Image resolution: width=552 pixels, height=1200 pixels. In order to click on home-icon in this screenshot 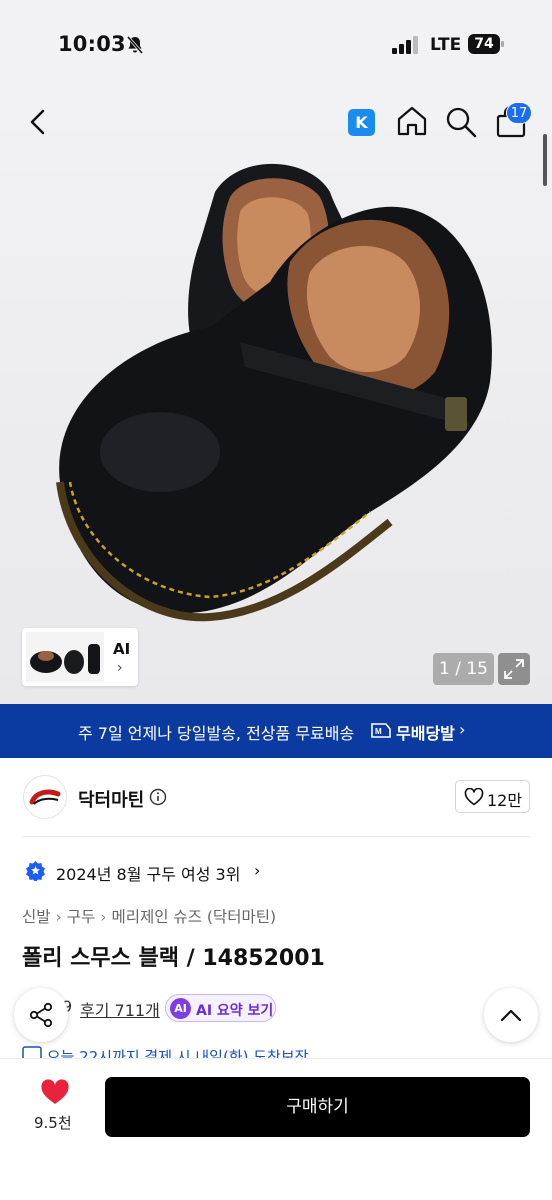, I will do `click(412, 121)`.